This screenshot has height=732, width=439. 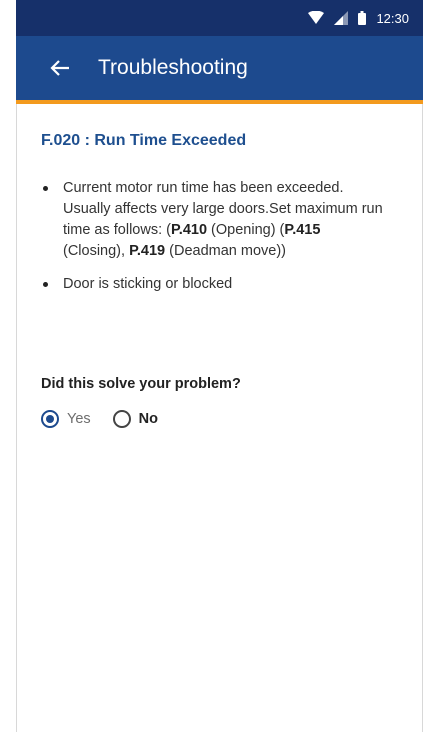 What do you see at coordinates (141, 384) in the screenshot?
I see `feedback-question: Did this solve your problem?` at bounding box center [141, 384].